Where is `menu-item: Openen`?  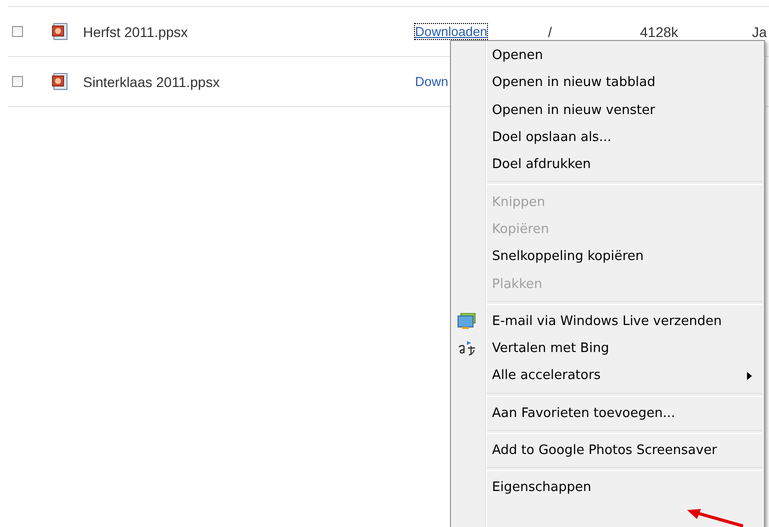
menu-item: Openen is located at coordinates (517, 56).